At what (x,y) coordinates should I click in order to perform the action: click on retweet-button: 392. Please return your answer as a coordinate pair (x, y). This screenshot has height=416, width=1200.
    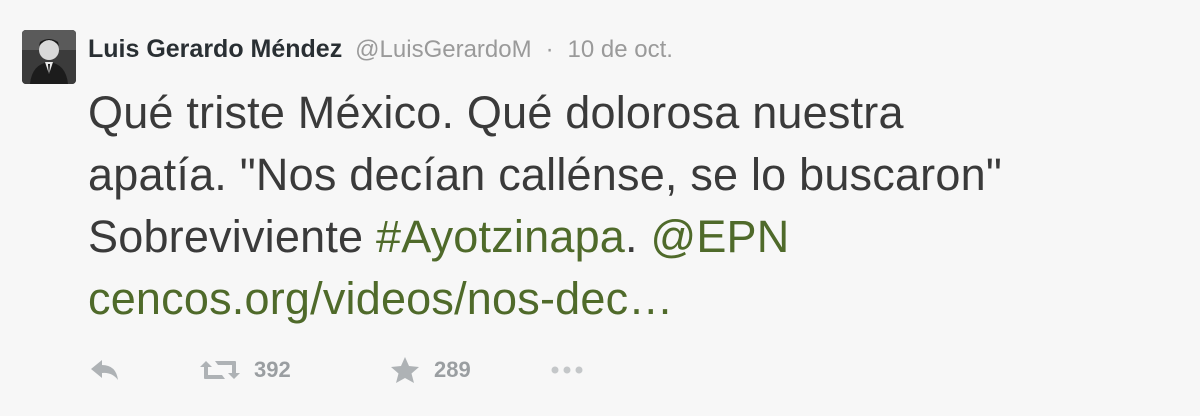
    Looking at the image, I should click on (295, 370).